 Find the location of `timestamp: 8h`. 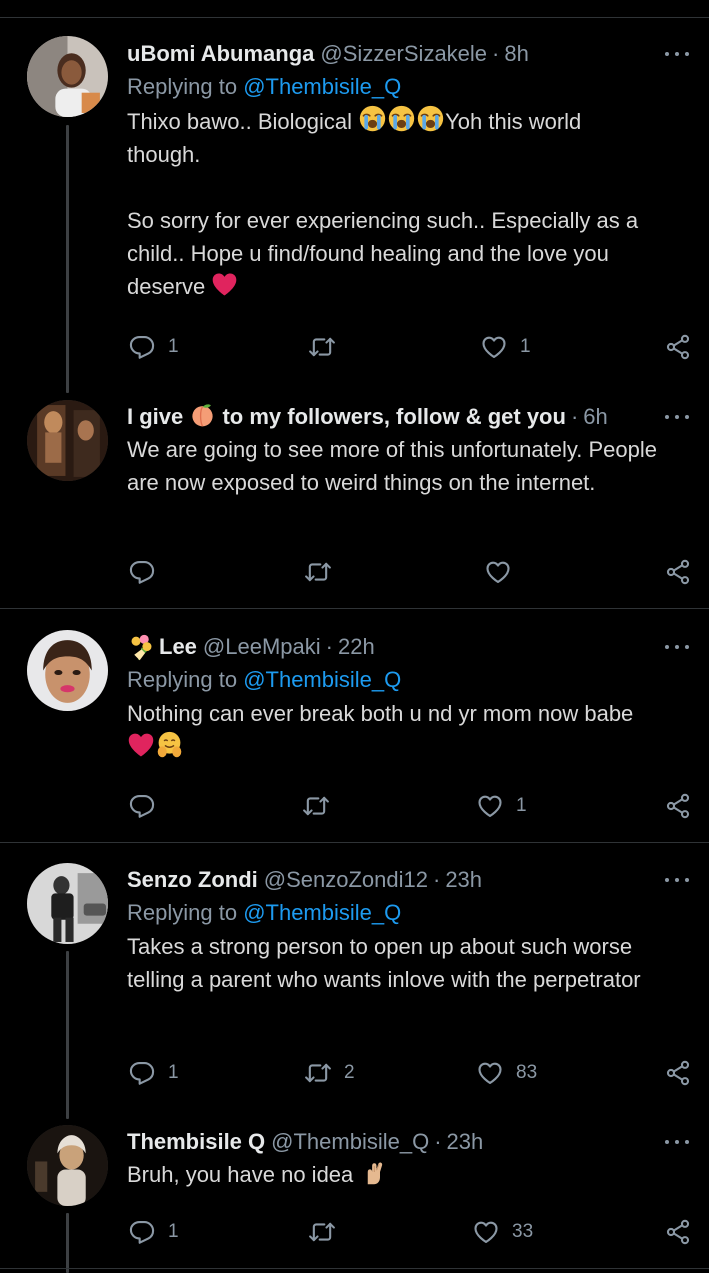

timestamp: 8h is located at coordinates (516, 54).